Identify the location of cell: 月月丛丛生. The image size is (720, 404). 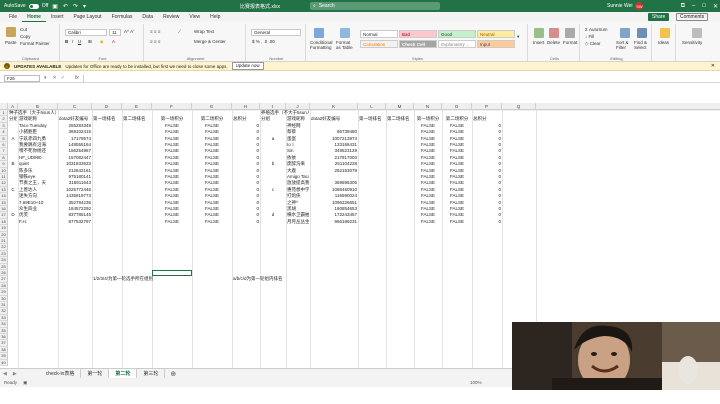
(298, 222).